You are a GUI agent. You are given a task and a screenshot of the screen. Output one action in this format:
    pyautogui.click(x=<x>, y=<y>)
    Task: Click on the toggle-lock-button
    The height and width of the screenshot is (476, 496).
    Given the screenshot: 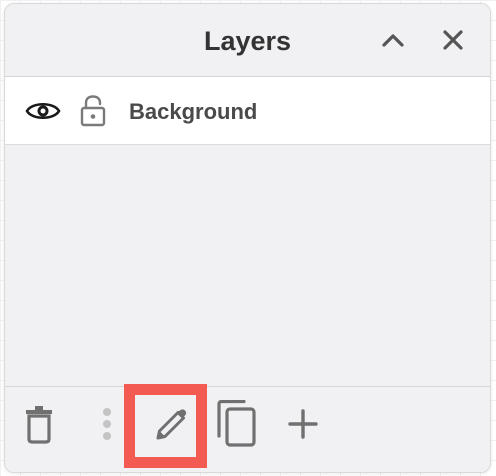 What is the action you would take?
    pyautogui.click(x=93, y=111)
    